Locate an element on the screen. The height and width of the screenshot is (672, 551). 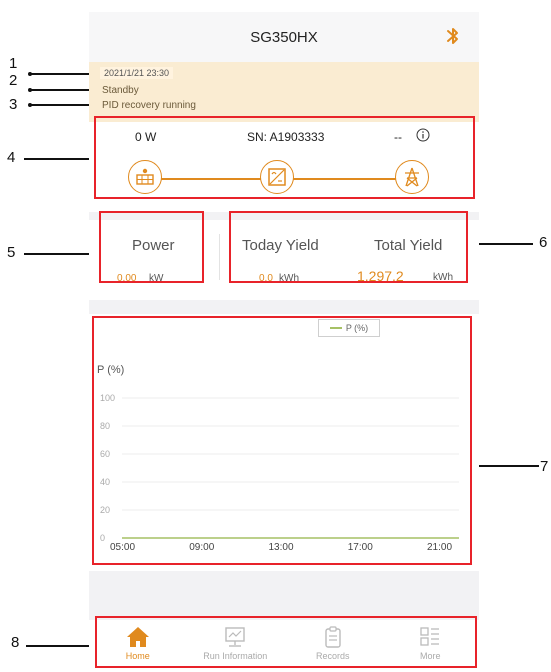
stats-divider is located at coordinates (219, 257).